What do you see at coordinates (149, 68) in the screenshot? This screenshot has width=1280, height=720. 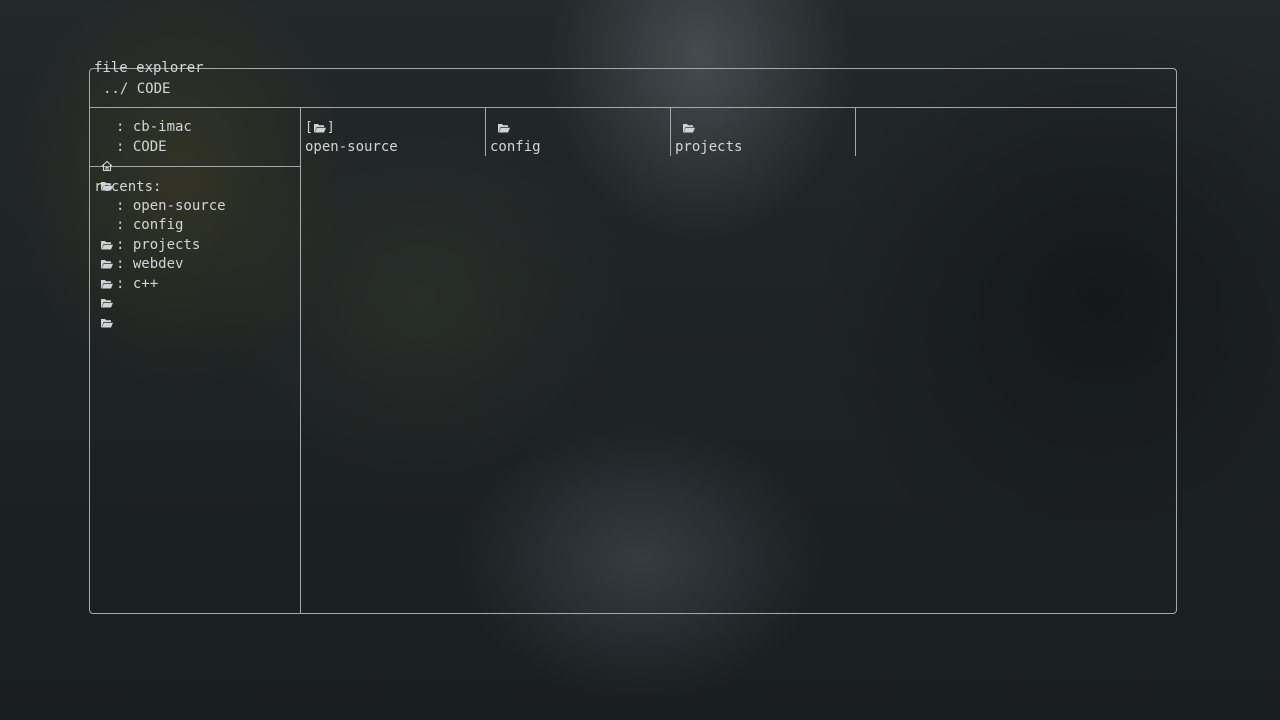 I see `window-title: file explorer` at bounding box center [149, 68].